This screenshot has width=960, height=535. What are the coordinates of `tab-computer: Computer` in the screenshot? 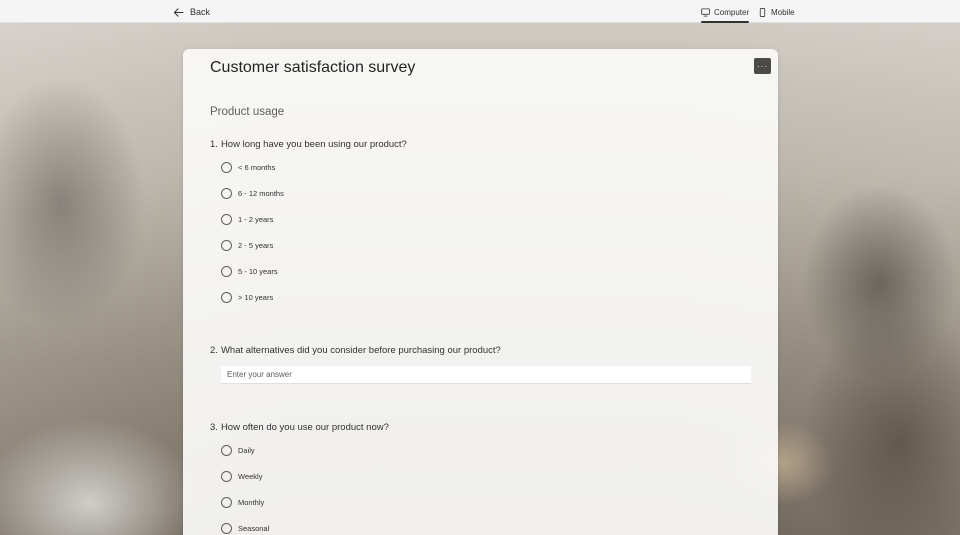 It's located at (725, 13).